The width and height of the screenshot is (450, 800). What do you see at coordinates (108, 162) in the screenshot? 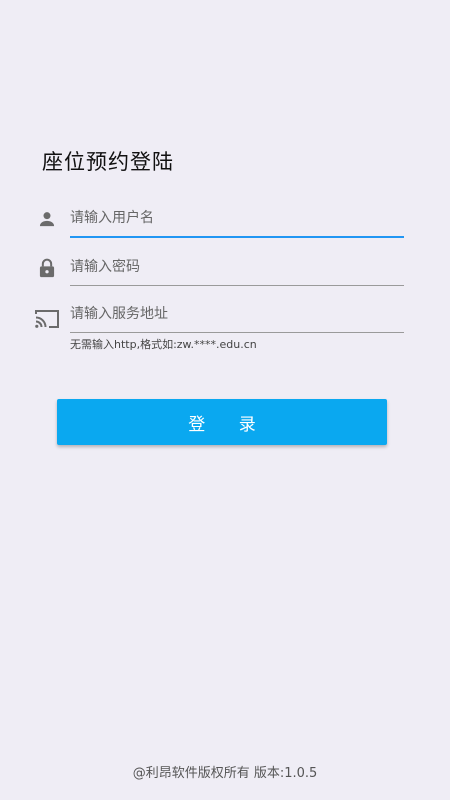
I see `login-title: 座位预约登陆` at bounding box center [108, 162].